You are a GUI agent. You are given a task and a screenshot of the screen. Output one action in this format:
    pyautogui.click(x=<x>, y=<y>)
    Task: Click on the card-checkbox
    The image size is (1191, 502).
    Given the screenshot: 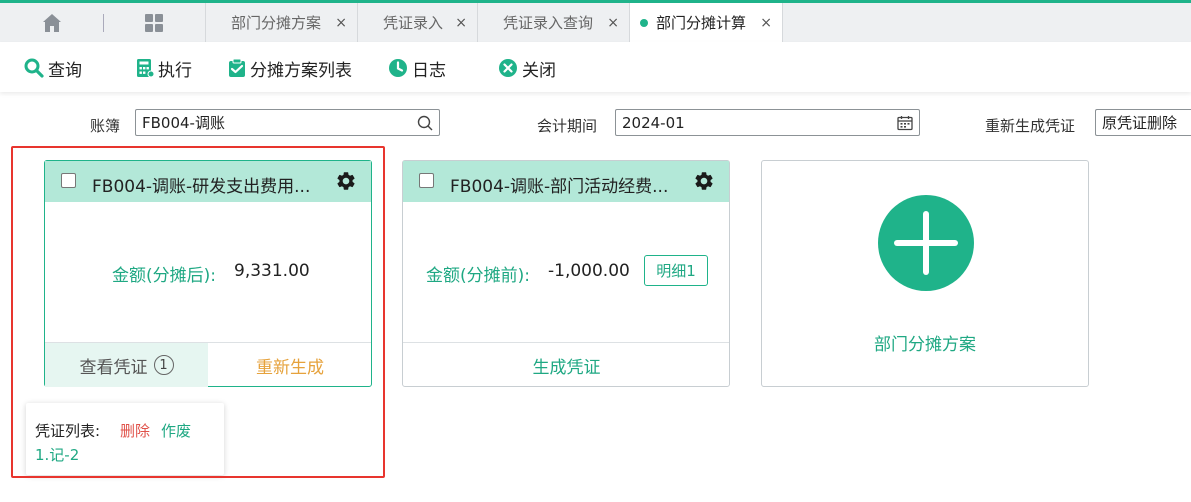 What is the action you would take?
    pyautogui.click(x=426, y=180)
    